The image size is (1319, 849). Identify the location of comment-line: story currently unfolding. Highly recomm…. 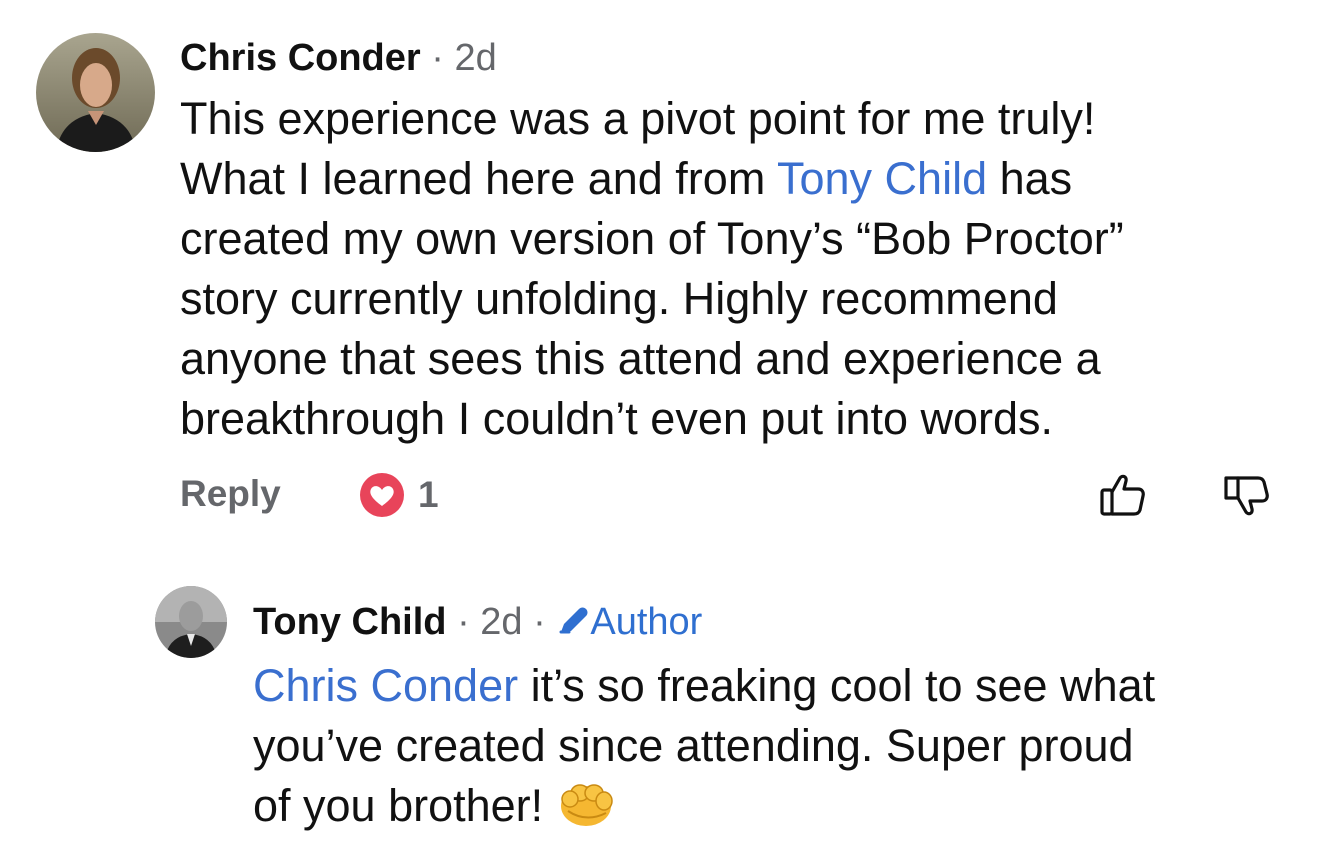
(619, 298).